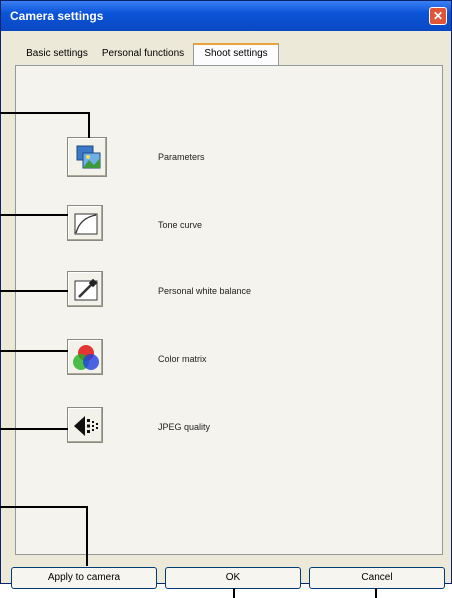 This screenshot has height=598, width=452. What do you see at coordinates (181, 157) in the screenshot?
I see `parameters-label: Parameters` at bounding box center [181, 157].